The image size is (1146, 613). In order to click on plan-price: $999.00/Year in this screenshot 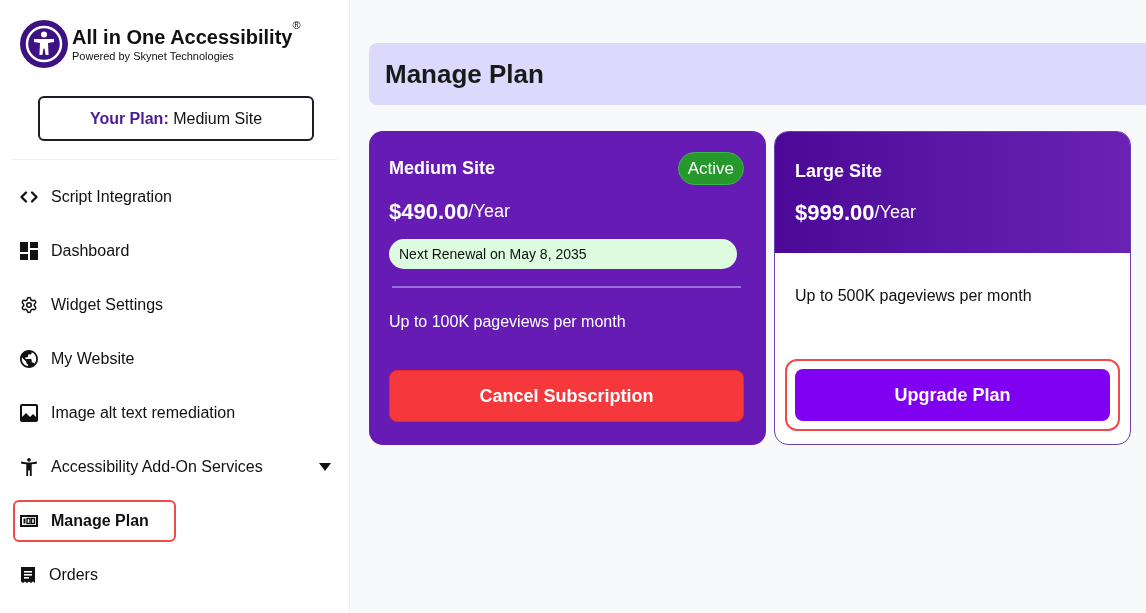, I will do `click(856, 212)`.